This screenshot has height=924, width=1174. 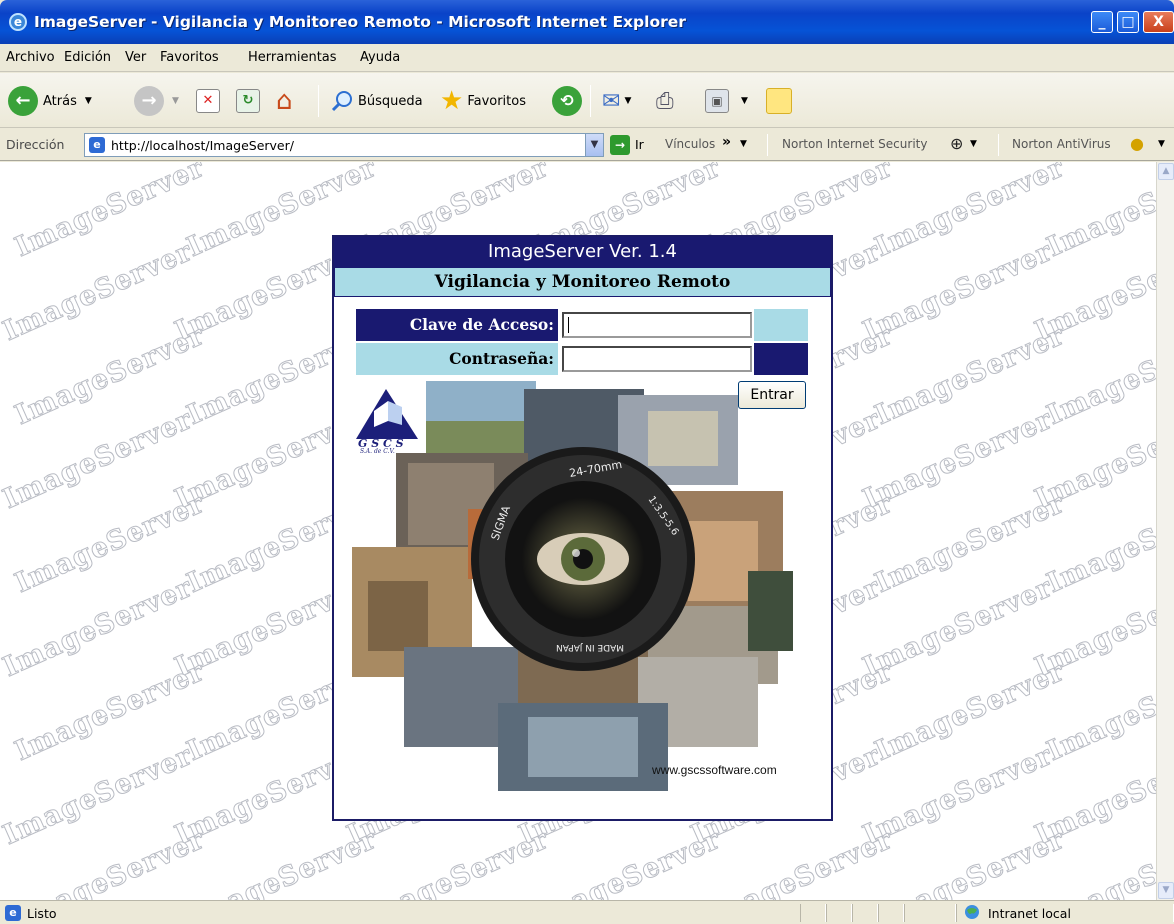 I want to click on note-icon, so click(x=779, y=101).